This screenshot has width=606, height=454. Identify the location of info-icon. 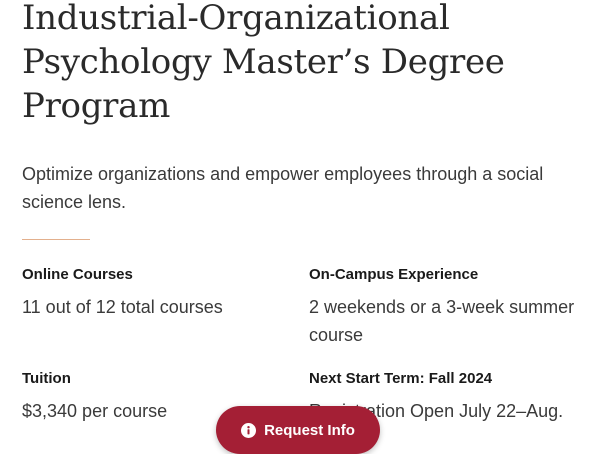
(249, 430).